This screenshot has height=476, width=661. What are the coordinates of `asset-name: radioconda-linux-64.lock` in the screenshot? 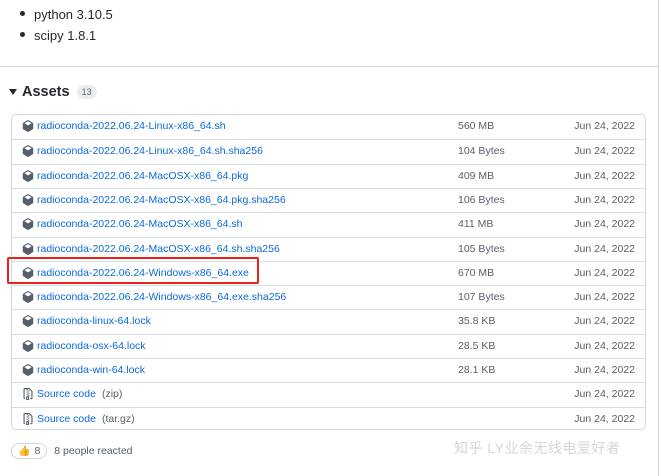 It's located at (94, 321).